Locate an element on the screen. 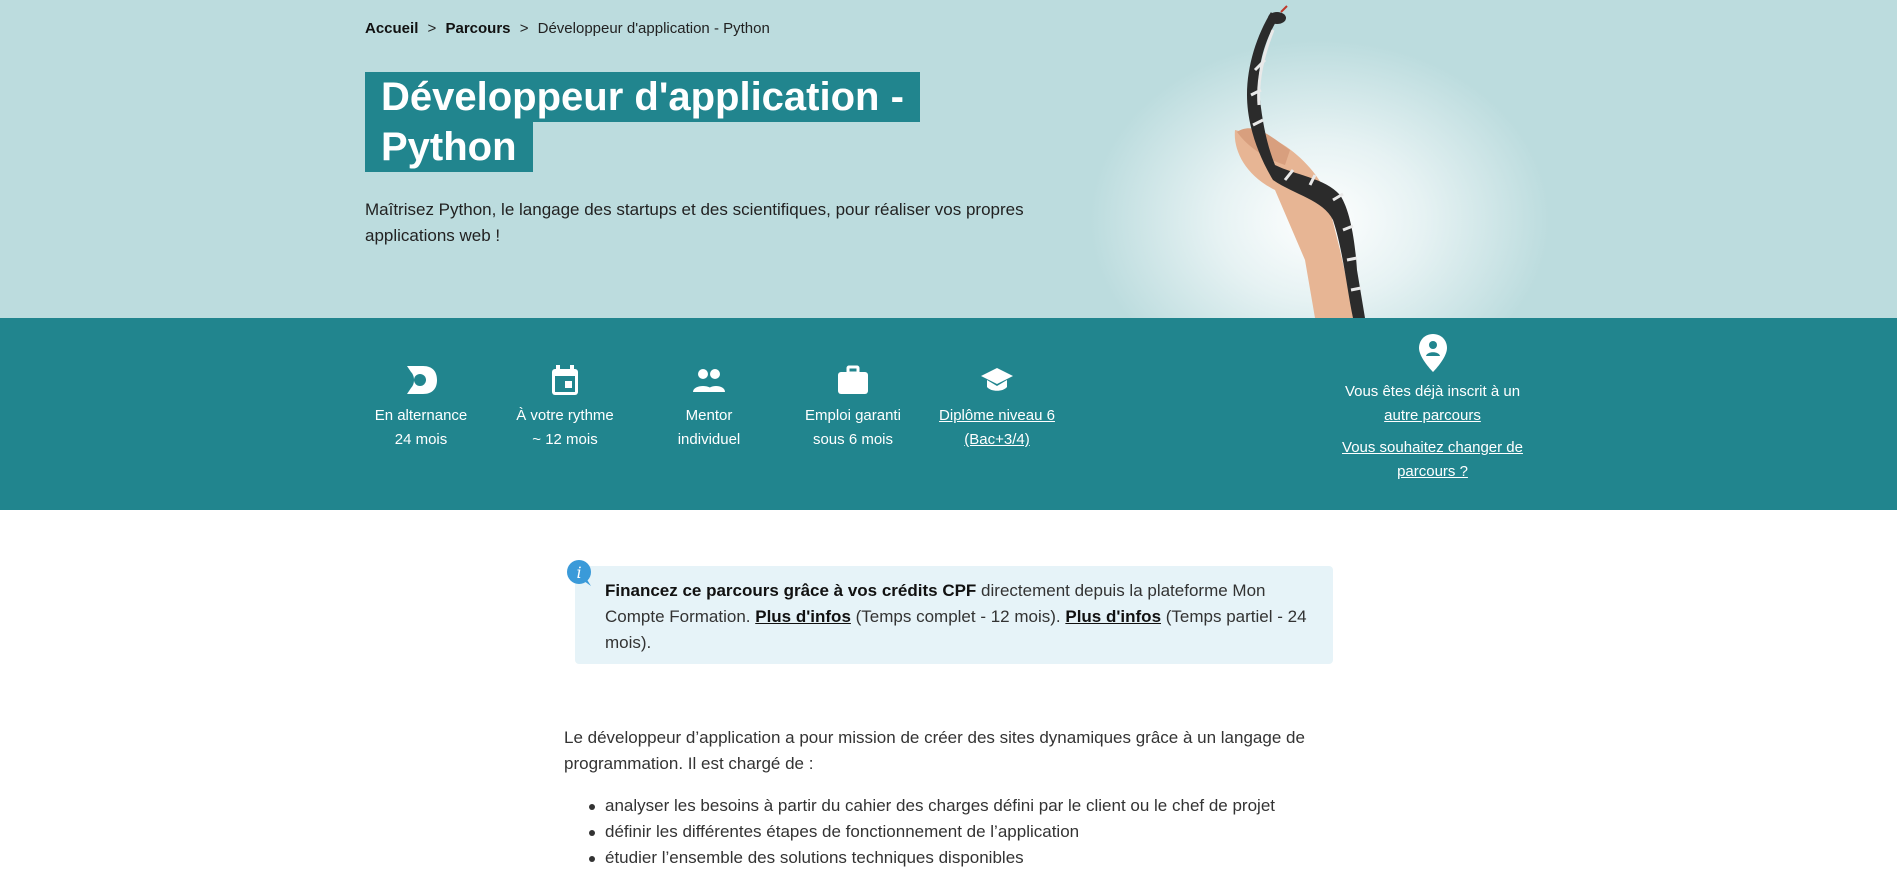 The image size is (1897, 875). feature-line: Emploi garanti is located at coordinates (853, 415).